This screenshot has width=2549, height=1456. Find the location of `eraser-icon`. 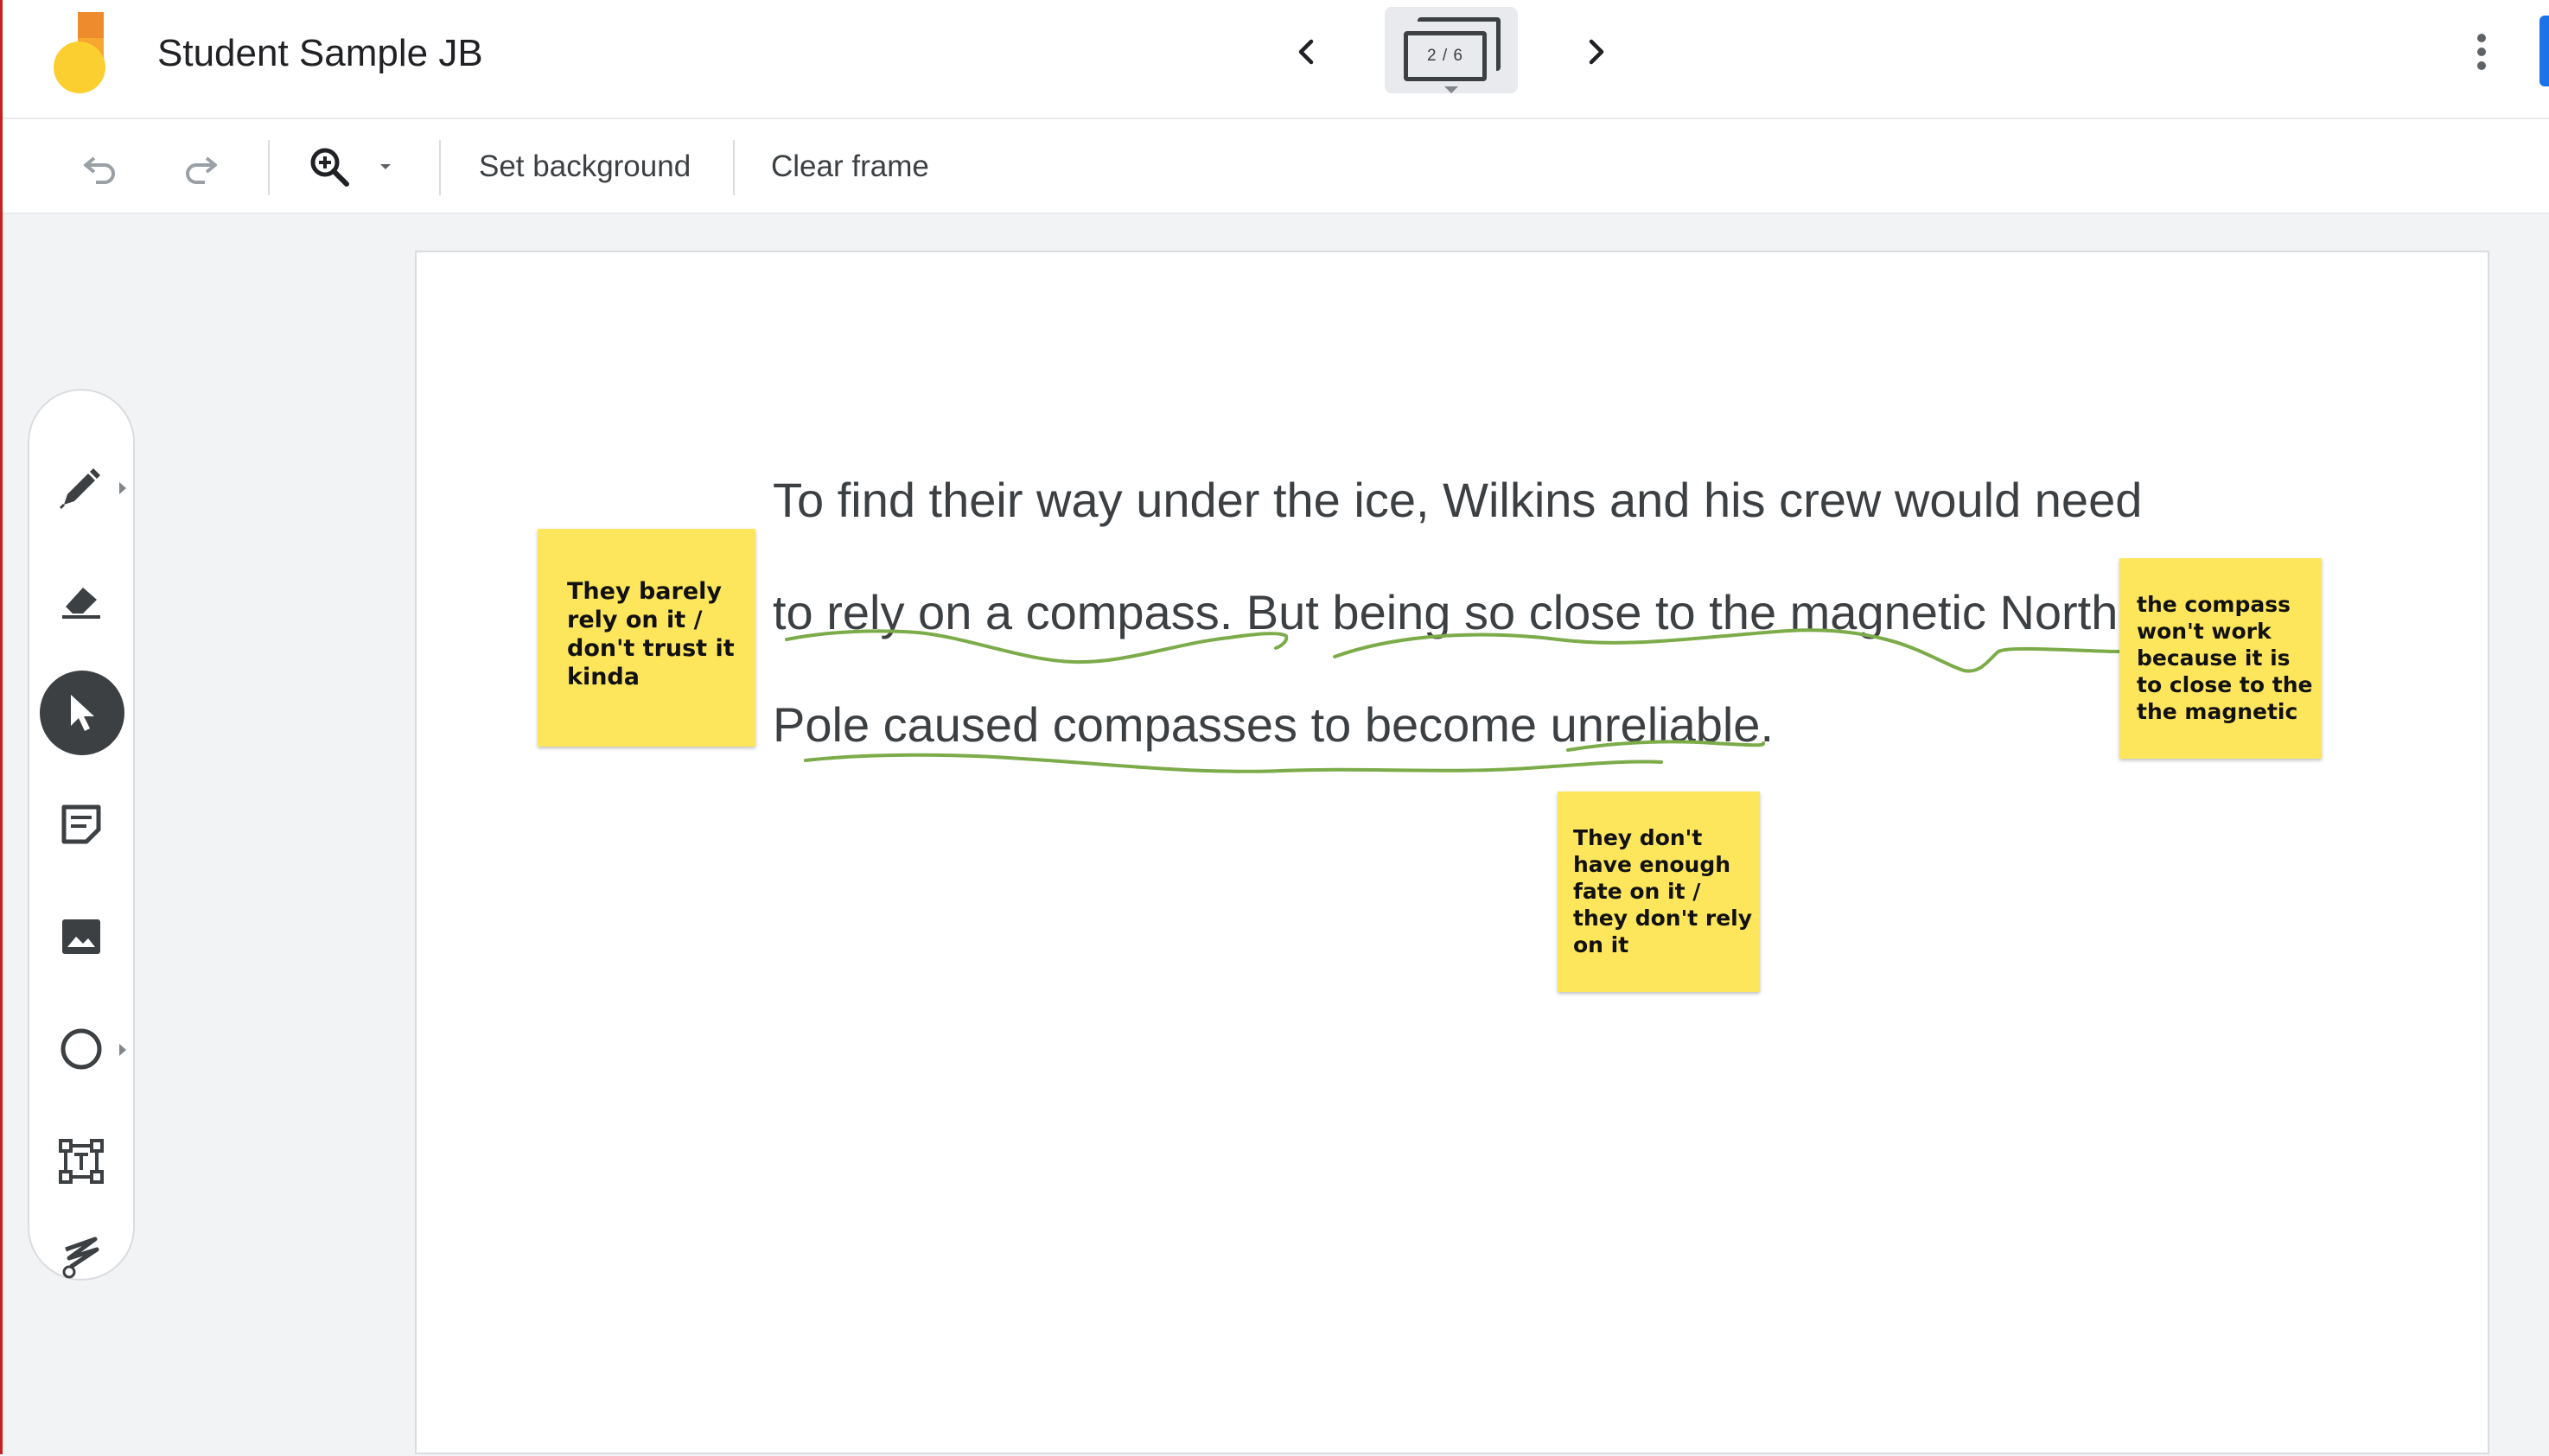

eraser-icon is located at coordinates (81, 603).